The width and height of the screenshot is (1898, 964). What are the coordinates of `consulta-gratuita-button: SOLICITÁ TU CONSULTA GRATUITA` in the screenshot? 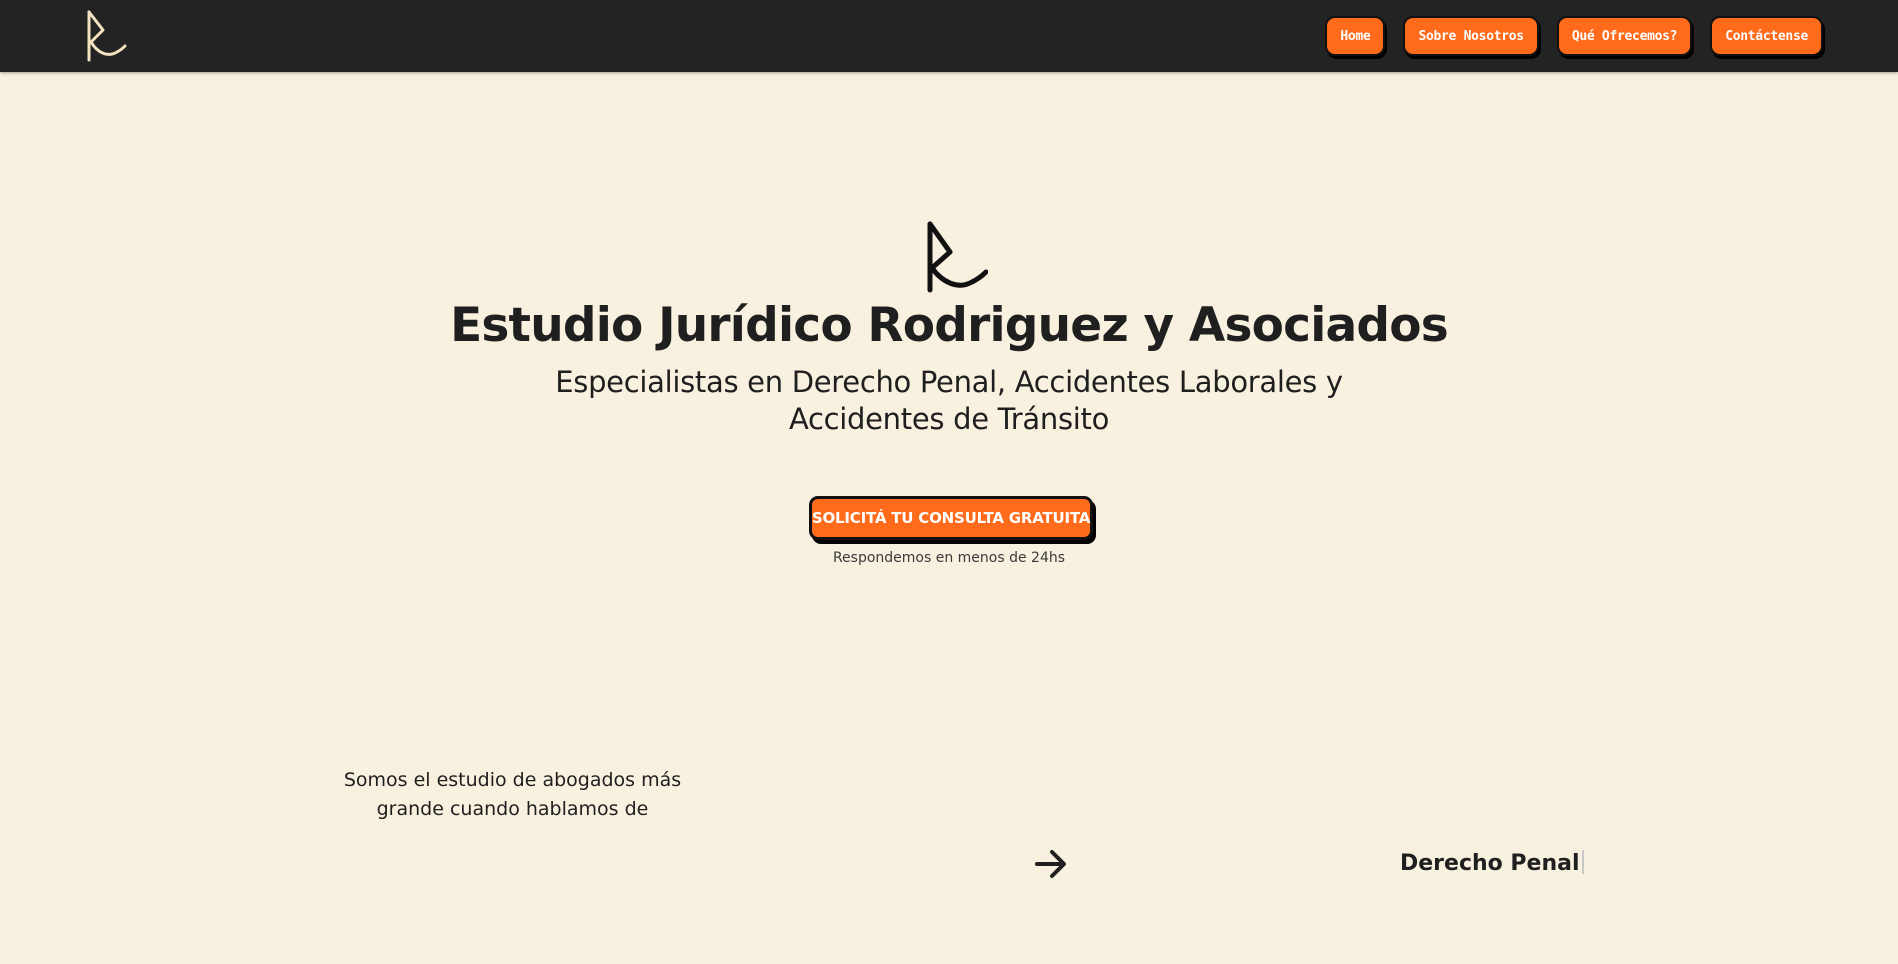 It's located at (951, 518).